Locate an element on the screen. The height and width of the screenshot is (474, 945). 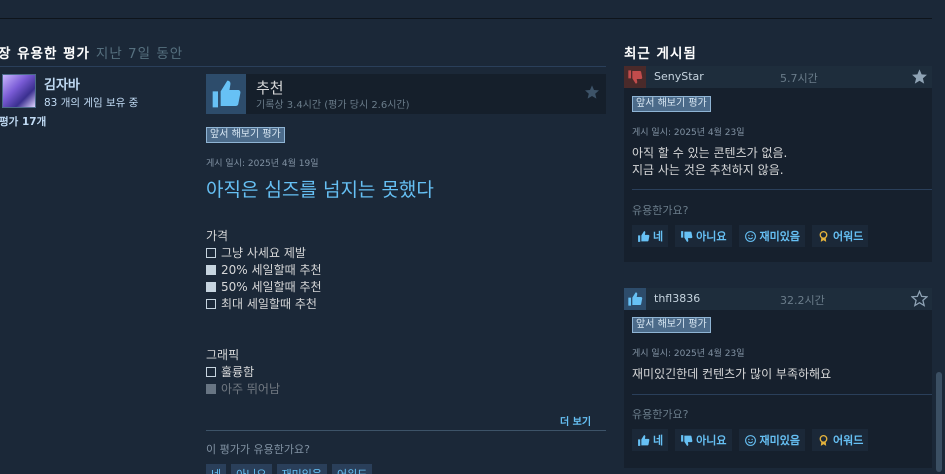
review-hours: 기록상 3.4시간 (평가 당시 2.6시간) is located at coordinates (333, 105).